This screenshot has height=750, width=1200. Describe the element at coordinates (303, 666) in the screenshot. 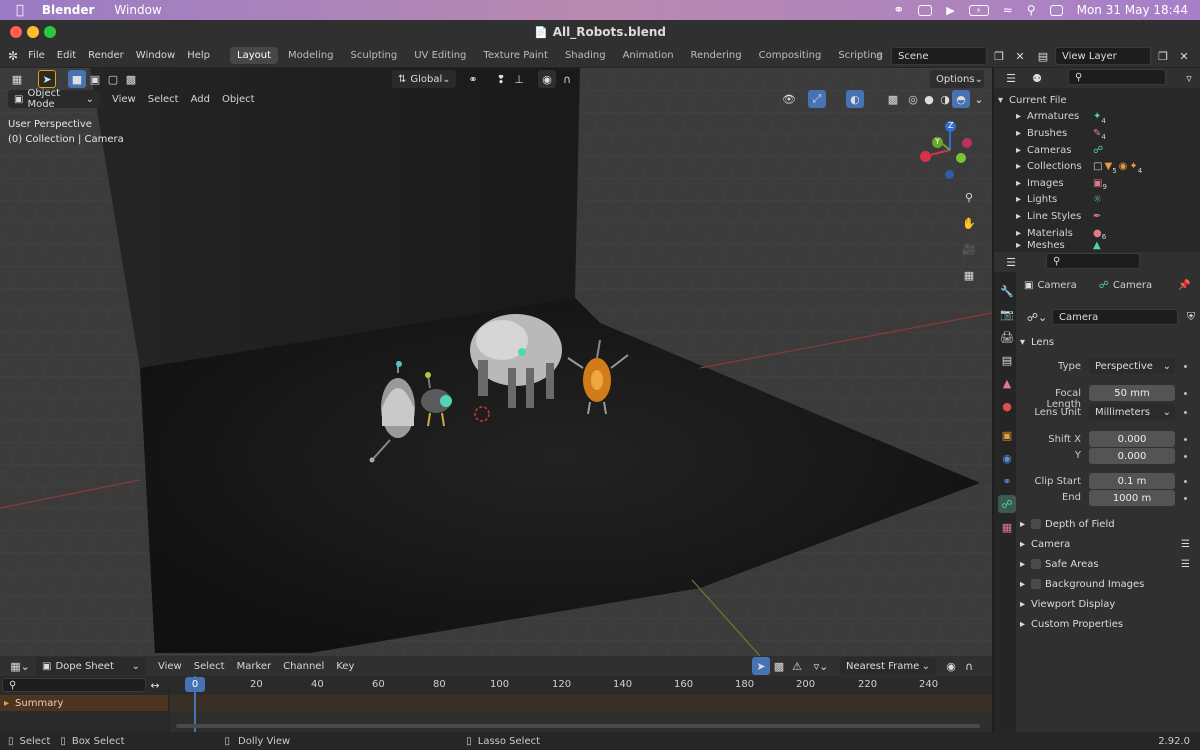

I see `dopesheet-menu-channel: Channel` at that location.